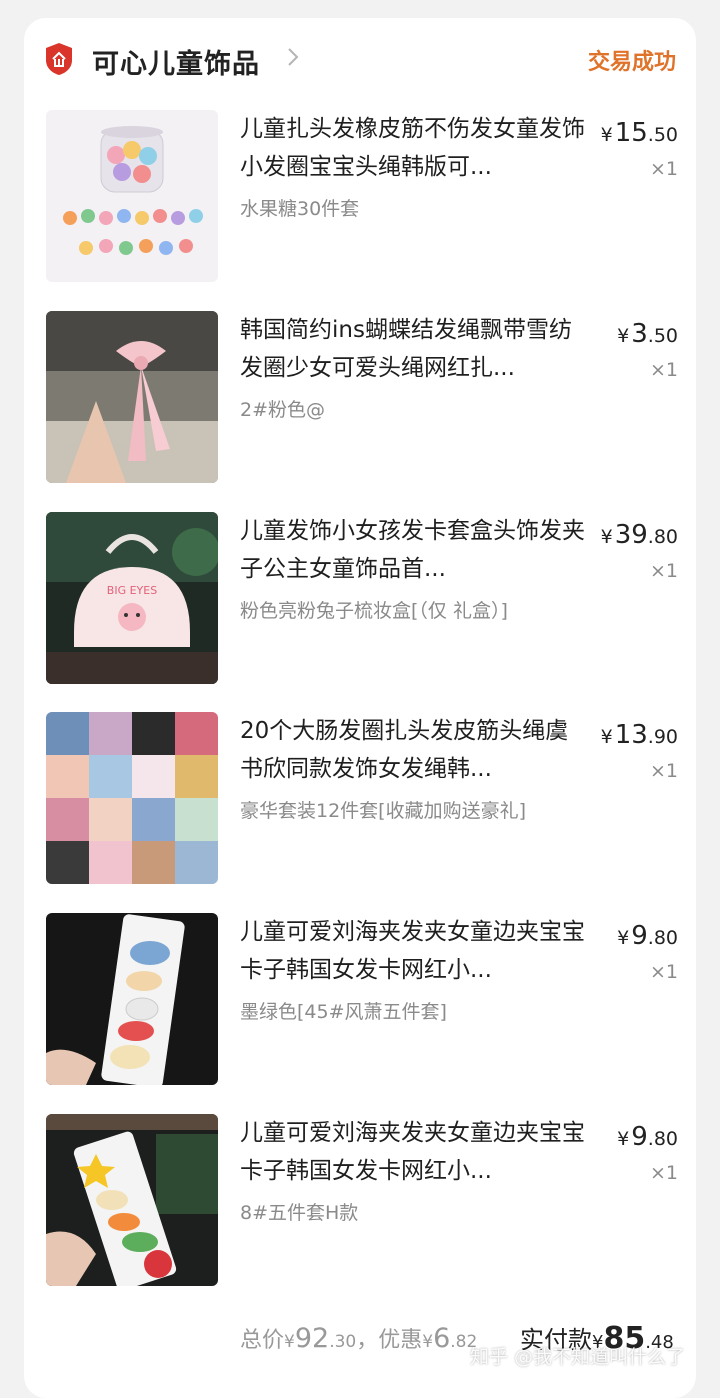 The height and width of the screenshot is (1398, 720). Describe the element at coordinates (442, 1338) in the screenshot. I see `discount-int: 6` at that location.